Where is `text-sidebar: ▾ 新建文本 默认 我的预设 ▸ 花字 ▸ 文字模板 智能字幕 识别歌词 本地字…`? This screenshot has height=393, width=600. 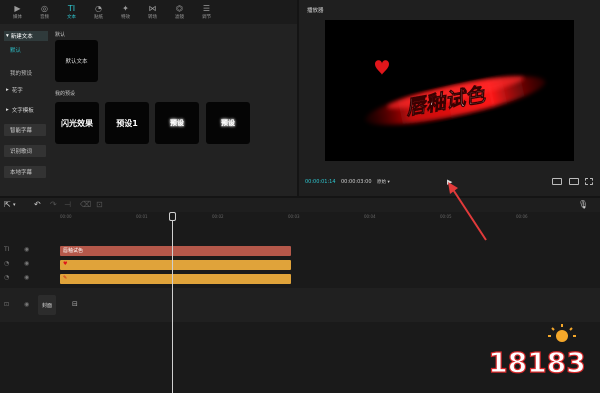
text-sidebar: ▾ 新建文本 默认 我的预设 ▸ 花字 ▸ 文字模板 智能字幕 识别歌词 本地字… is located at coordinates (25, 110).